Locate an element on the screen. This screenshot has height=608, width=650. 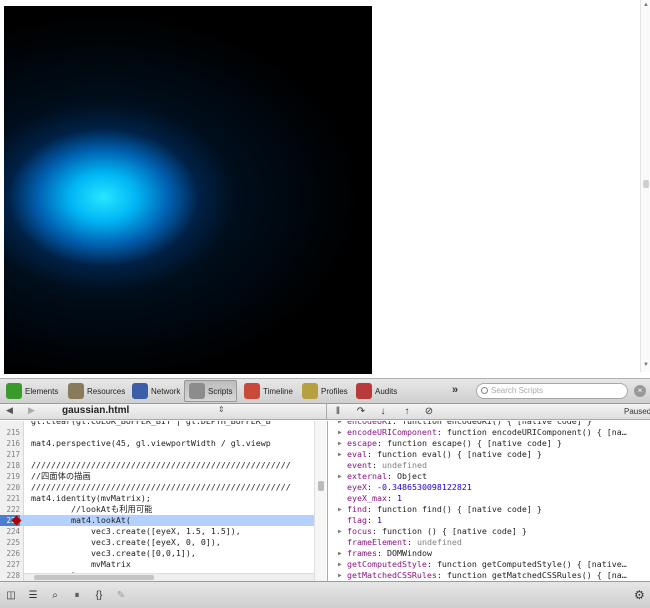
tab-resources: Resources is located at coordinates (96, 391).